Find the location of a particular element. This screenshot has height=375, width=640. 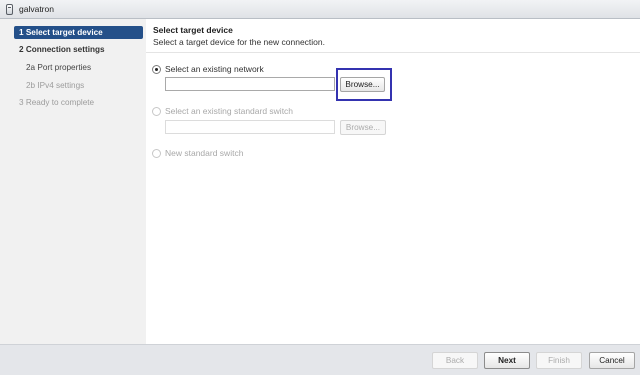

finish-button: Finish is located at coordinates (559, 360).